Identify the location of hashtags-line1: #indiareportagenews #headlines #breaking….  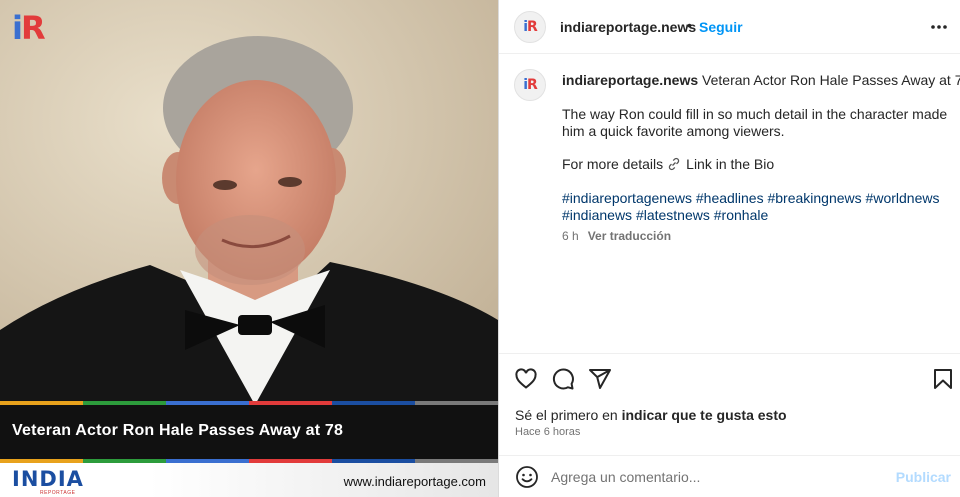
(750, 198).